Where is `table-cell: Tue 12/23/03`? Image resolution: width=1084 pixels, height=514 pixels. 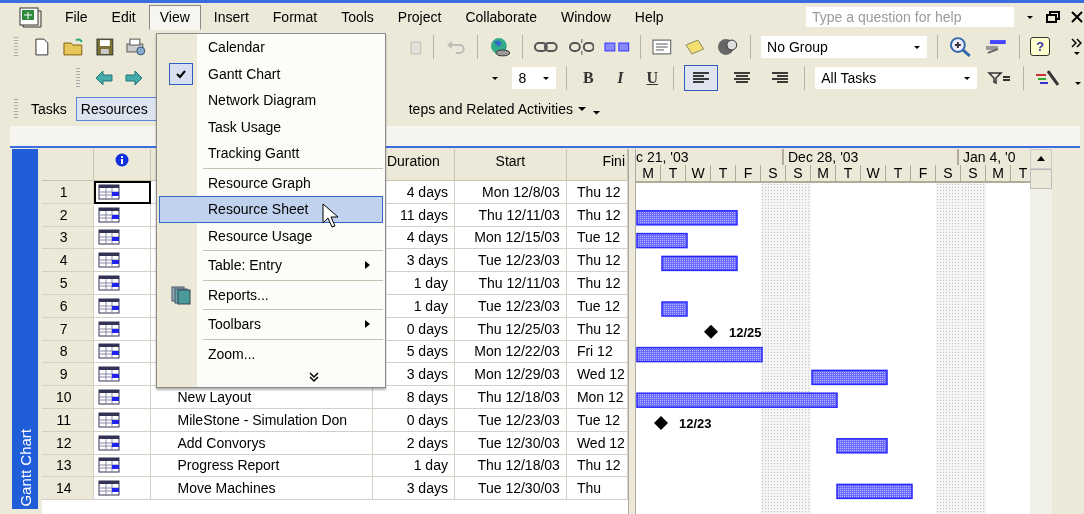 table-cell: Tue 12/23/03 is located at coordinates (510, 420).